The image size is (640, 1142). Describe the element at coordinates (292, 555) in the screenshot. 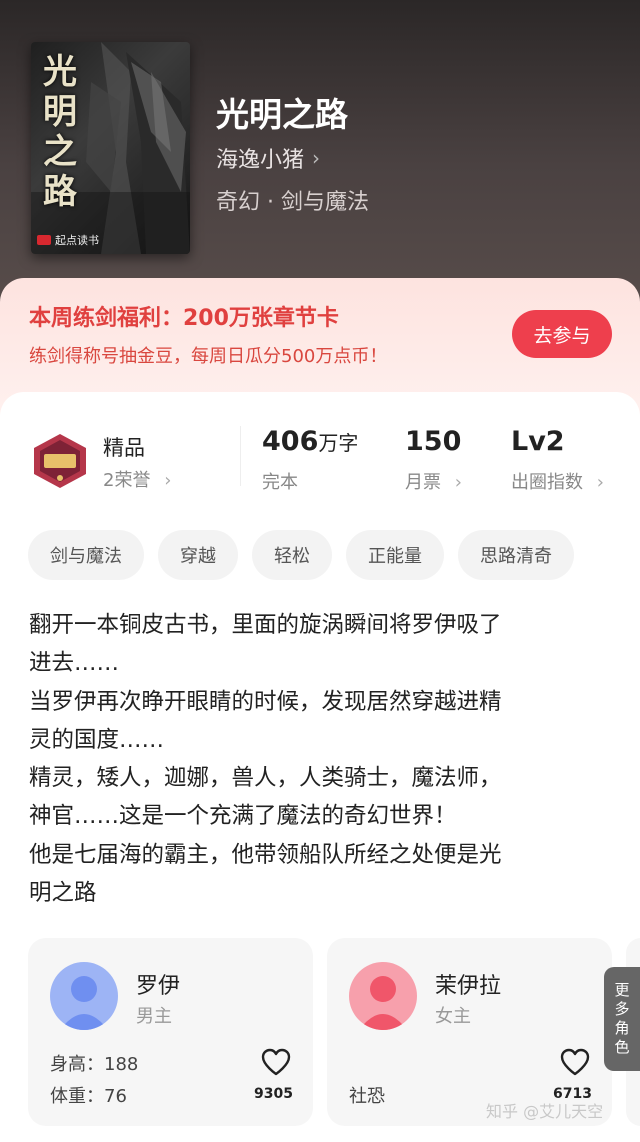

I see `tag-chip: 轻松` at that location.